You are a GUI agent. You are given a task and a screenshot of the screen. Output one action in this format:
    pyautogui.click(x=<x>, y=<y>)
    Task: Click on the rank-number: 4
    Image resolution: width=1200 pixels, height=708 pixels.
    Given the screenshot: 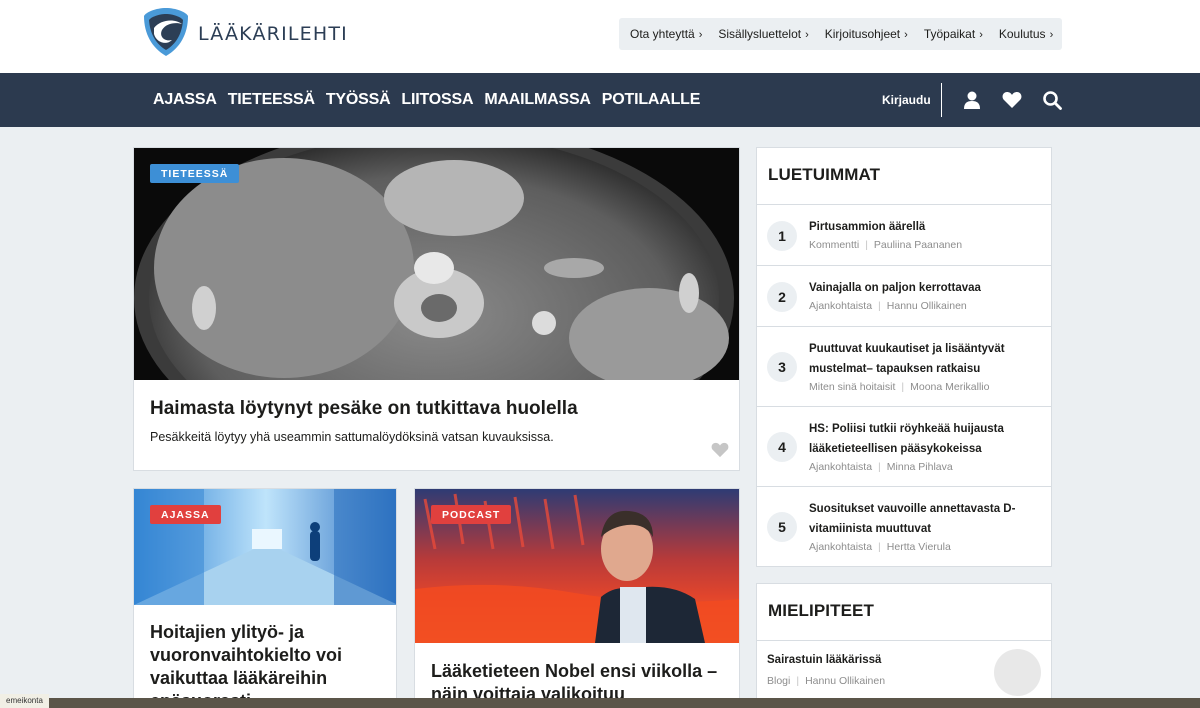 What is the action you would take?
    pyautogui.click(x=782, y=447)
    